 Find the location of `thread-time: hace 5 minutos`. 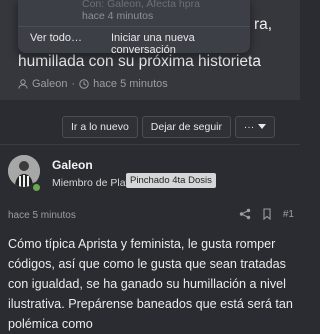

thread-time: hace 5 minutos is located at coordinates (130, 84).